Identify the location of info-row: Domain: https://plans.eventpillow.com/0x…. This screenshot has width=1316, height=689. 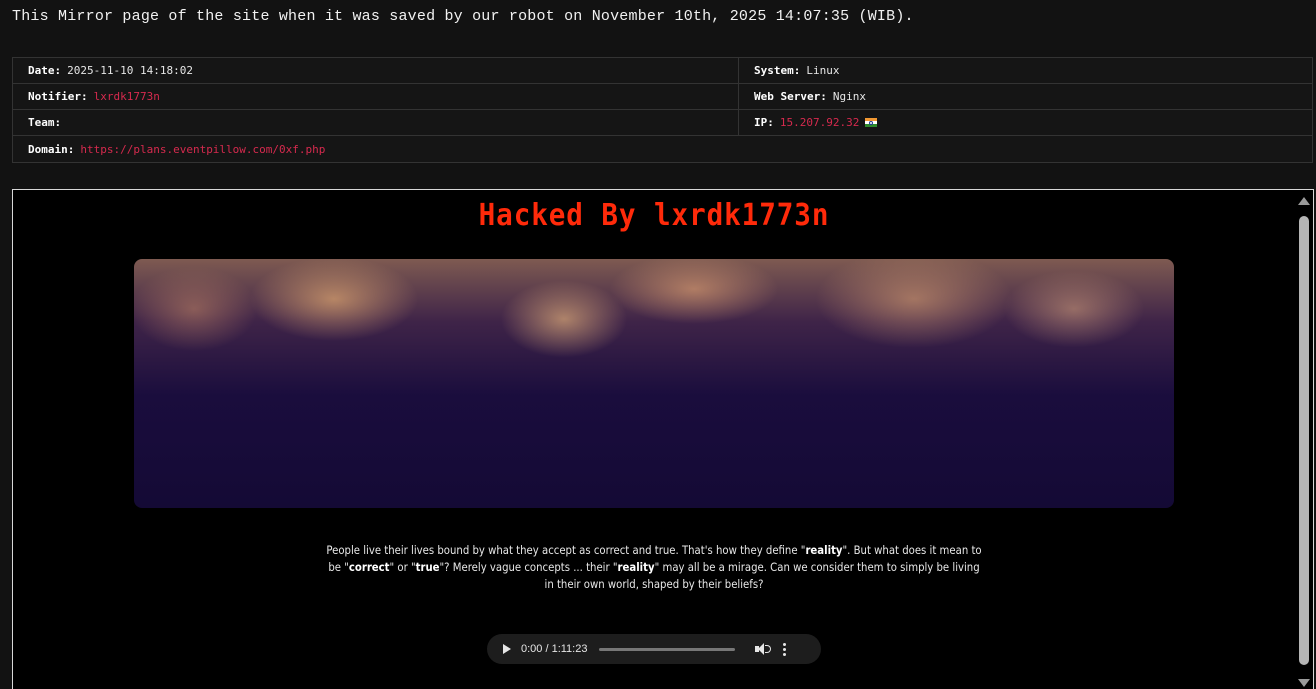
(662, 149).